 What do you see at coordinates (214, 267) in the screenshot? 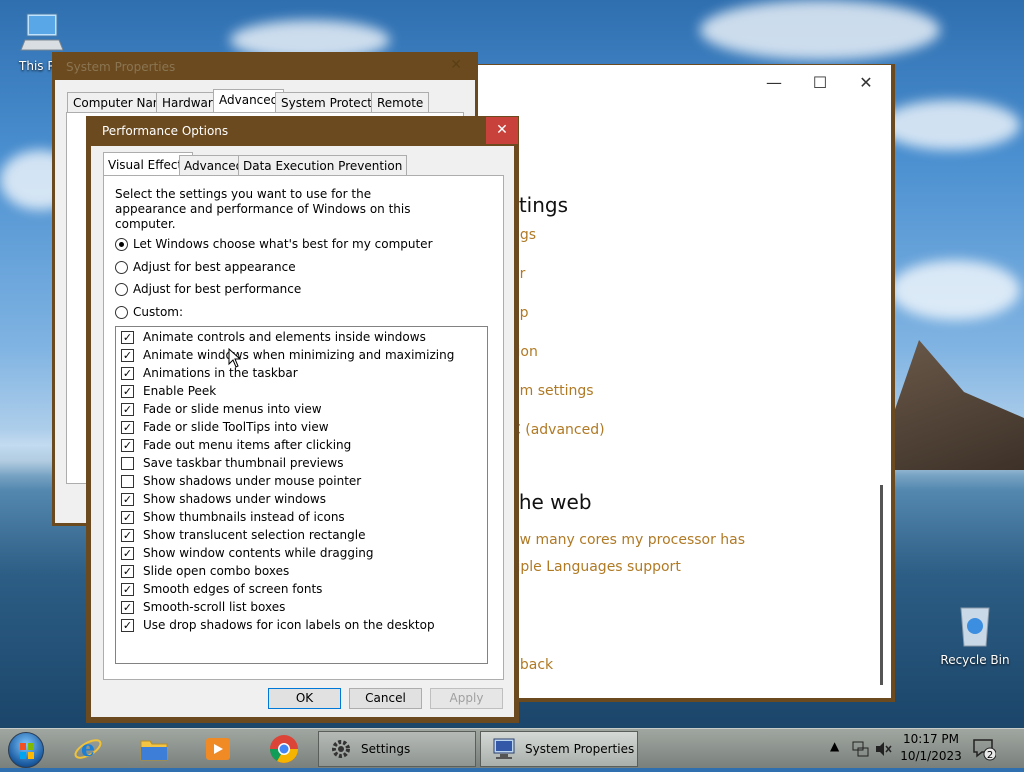
I see `radio-label: Adjust for best appearance` at bounding box center [214, 267].